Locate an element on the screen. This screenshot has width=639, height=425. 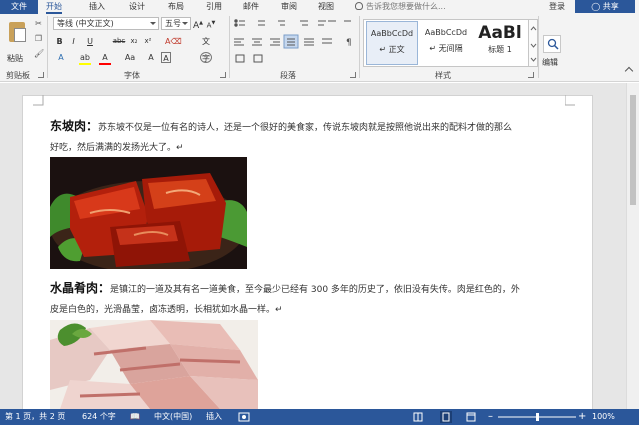
format-painter-icon: 🖌 is located at coordinates (39, 53).